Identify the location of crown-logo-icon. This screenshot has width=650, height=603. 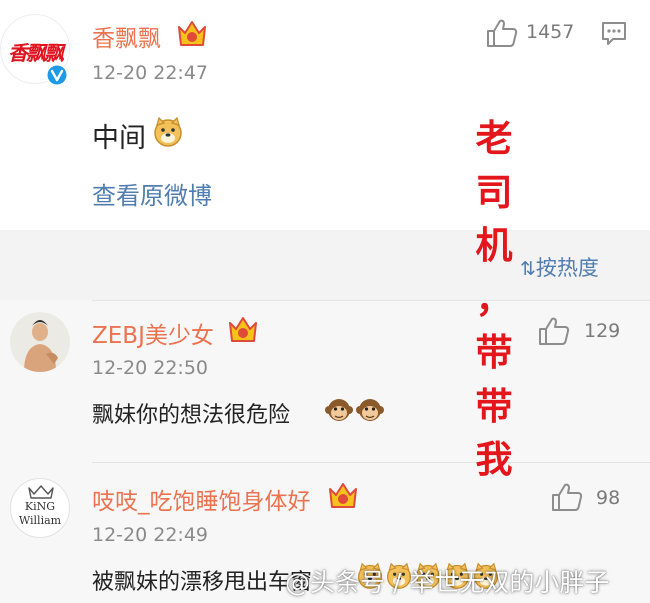
(41, 492).